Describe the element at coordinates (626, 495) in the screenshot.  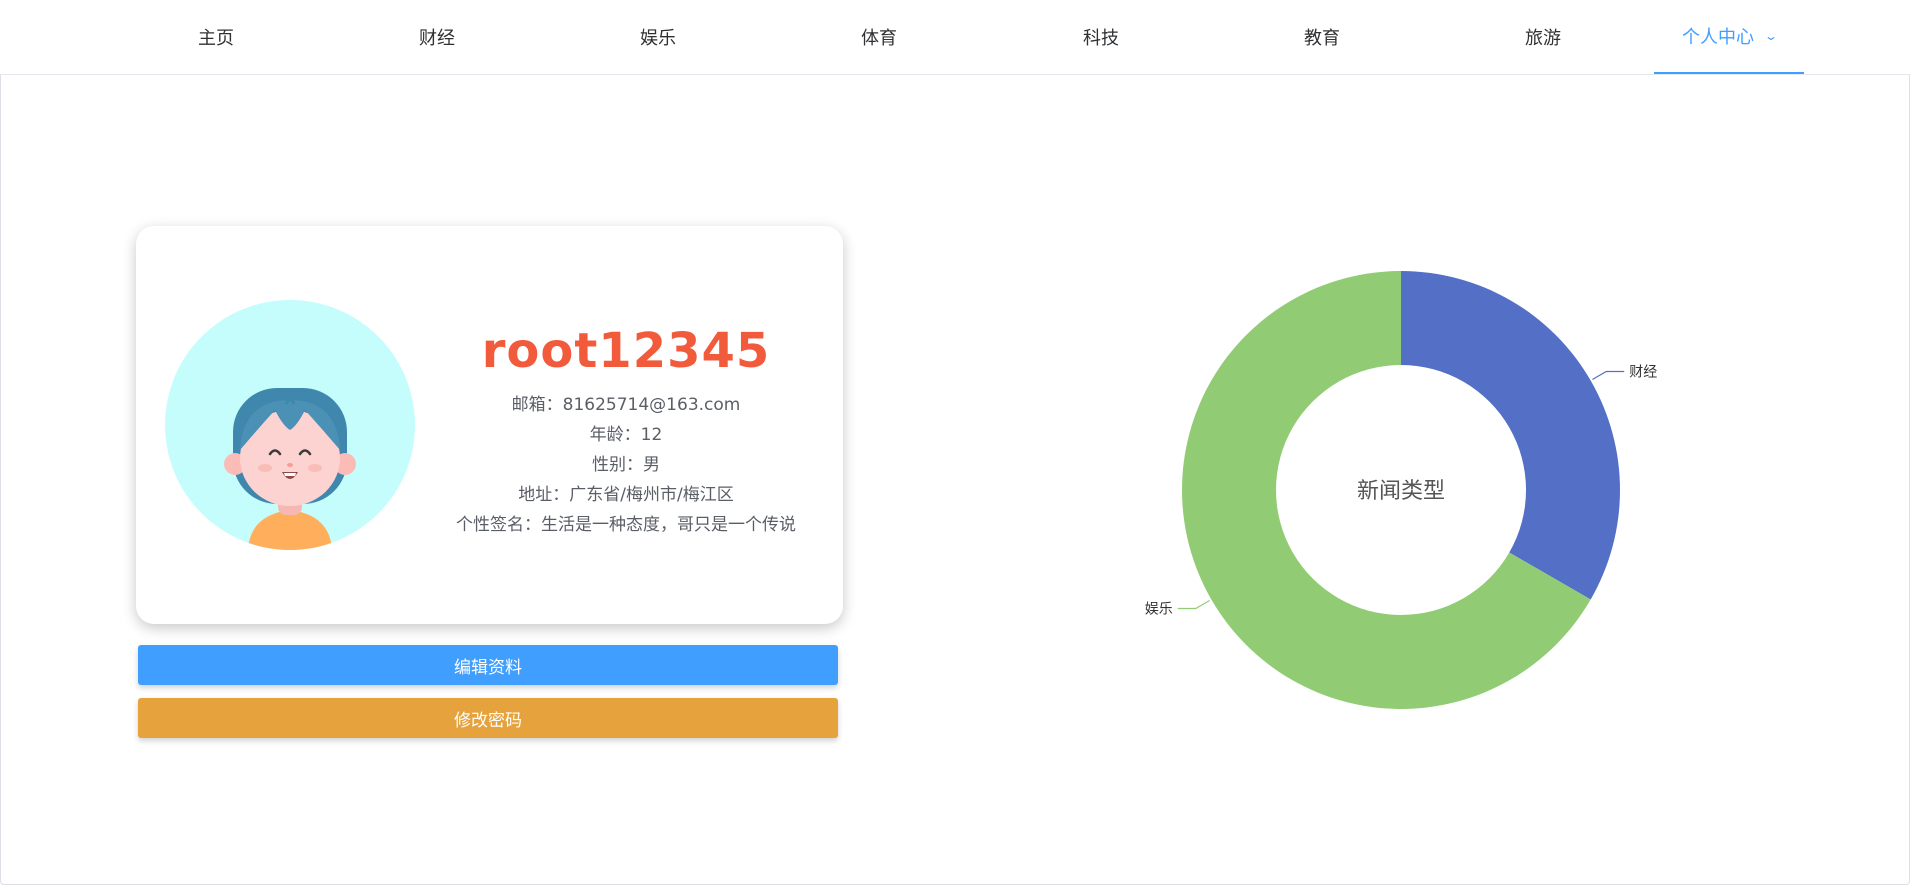
I see `address-text: 地址：广东省/梅州市/梅江区` at that location.